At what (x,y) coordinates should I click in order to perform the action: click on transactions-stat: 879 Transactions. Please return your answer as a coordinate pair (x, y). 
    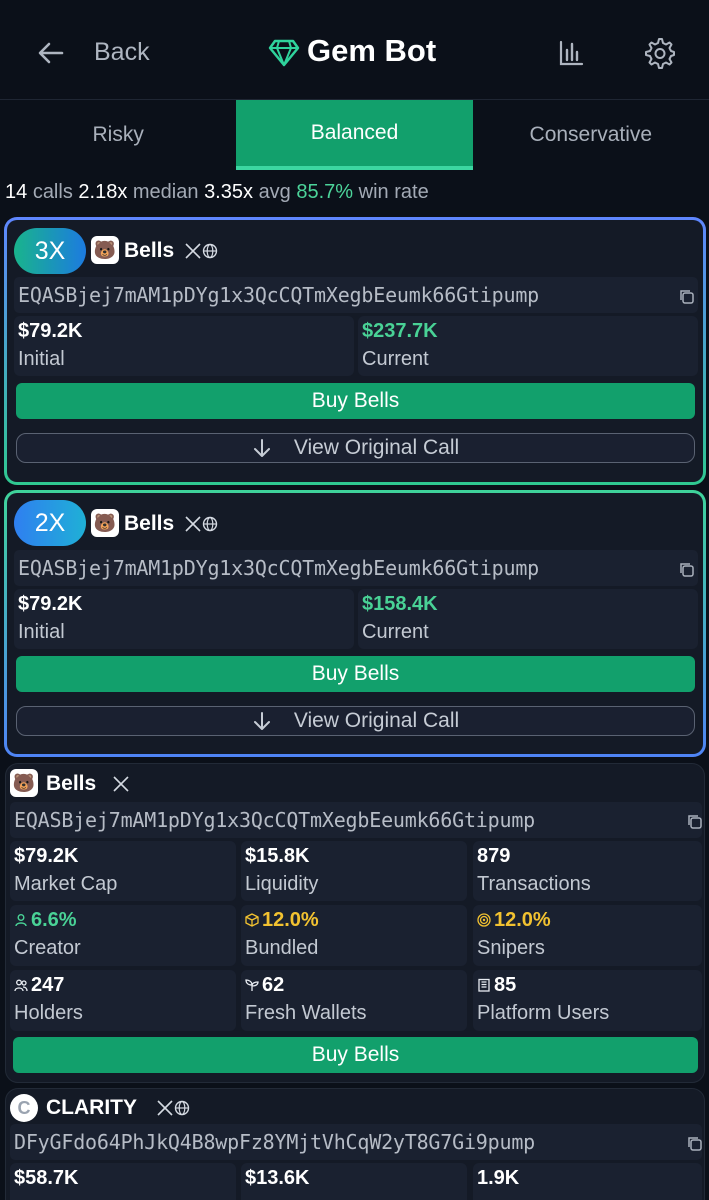
    Looking at the image, I should click on (587, 871).